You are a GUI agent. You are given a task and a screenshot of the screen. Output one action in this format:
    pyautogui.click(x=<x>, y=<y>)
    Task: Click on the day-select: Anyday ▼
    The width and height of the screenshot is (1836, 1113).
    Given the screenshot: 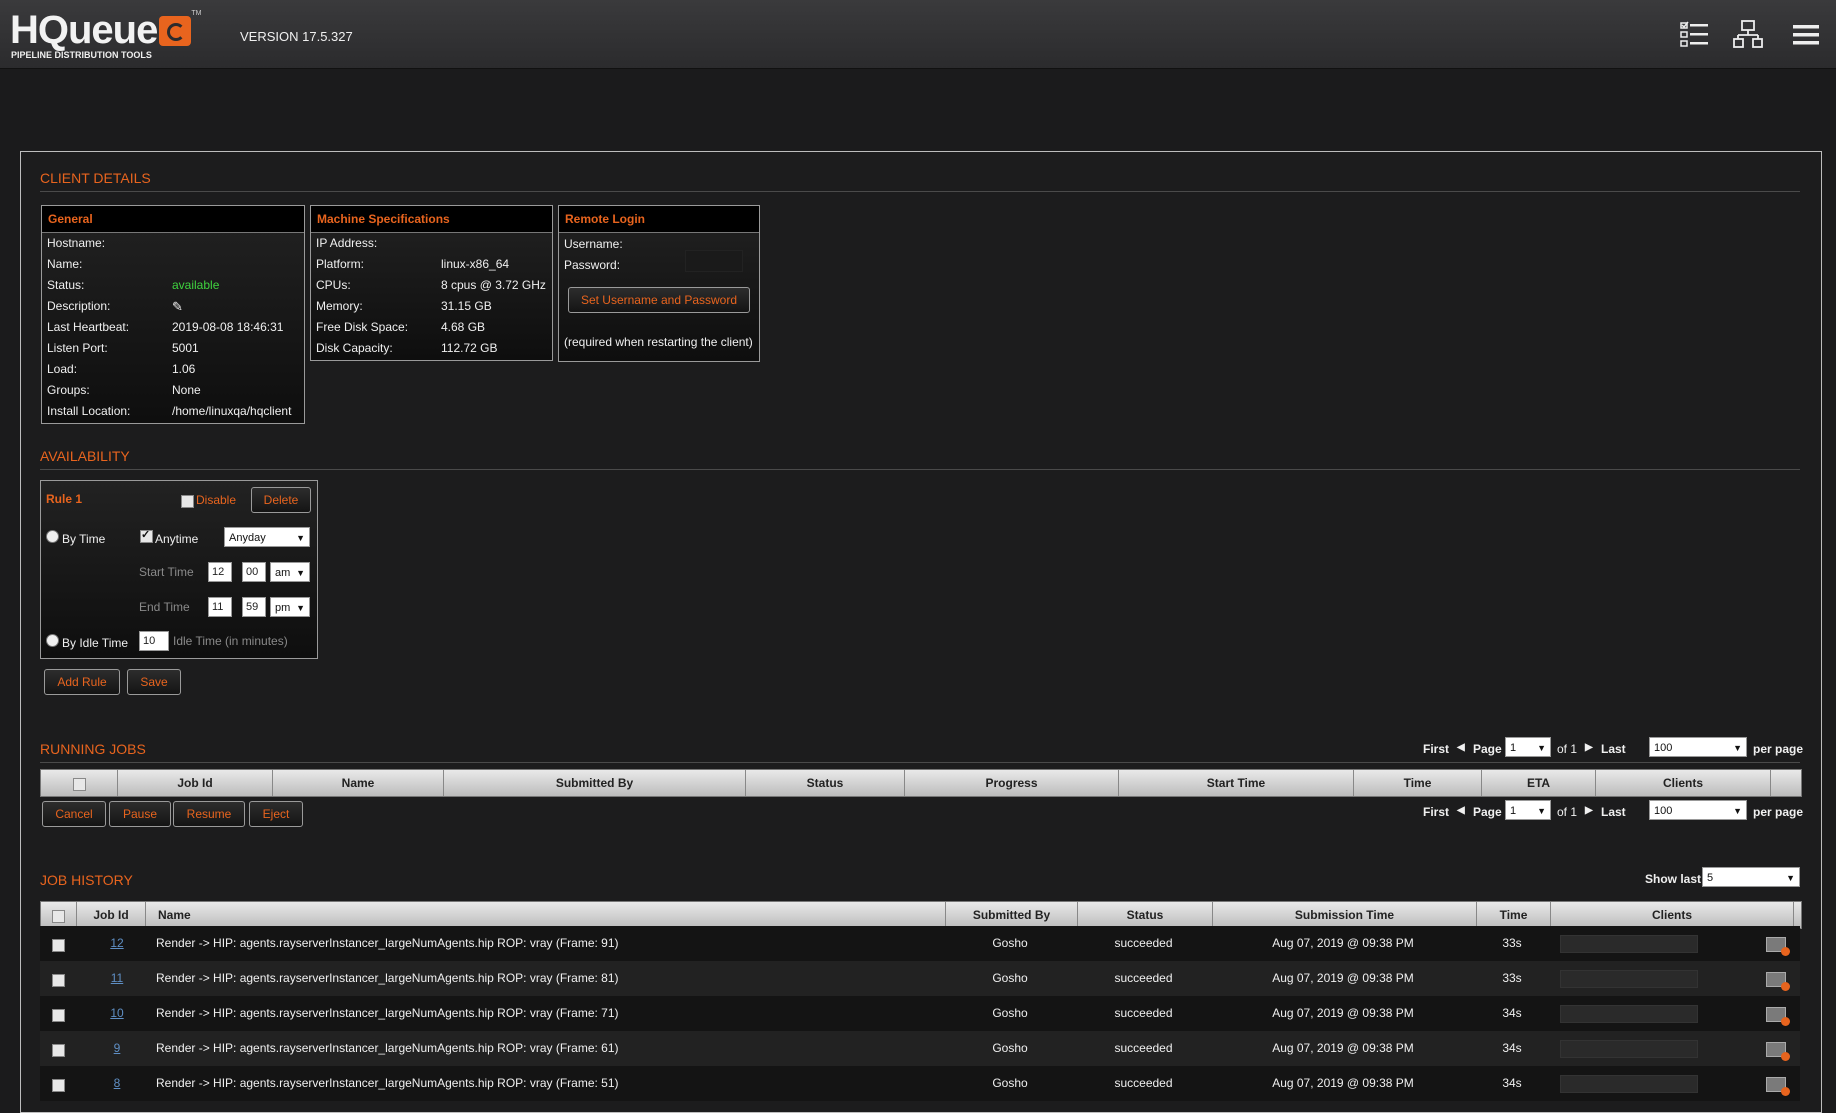 What is the action you would take?
    pyautogui.click(x=267, y=537)
    